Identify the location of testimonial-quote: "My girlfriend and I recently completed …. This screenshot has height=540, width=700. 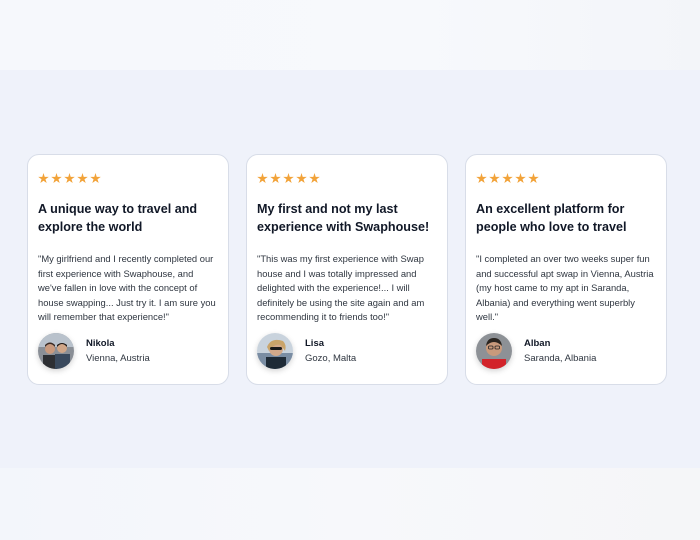
(127, 287).